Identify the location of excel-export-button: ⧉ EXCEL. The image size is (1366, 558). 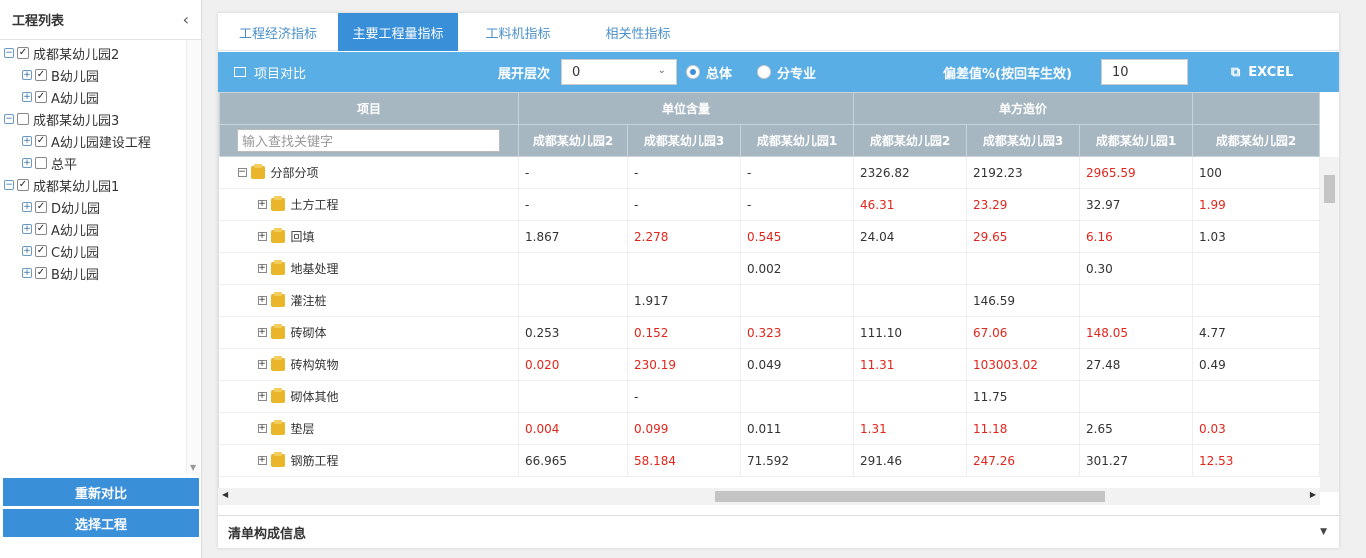
(1262, 72).